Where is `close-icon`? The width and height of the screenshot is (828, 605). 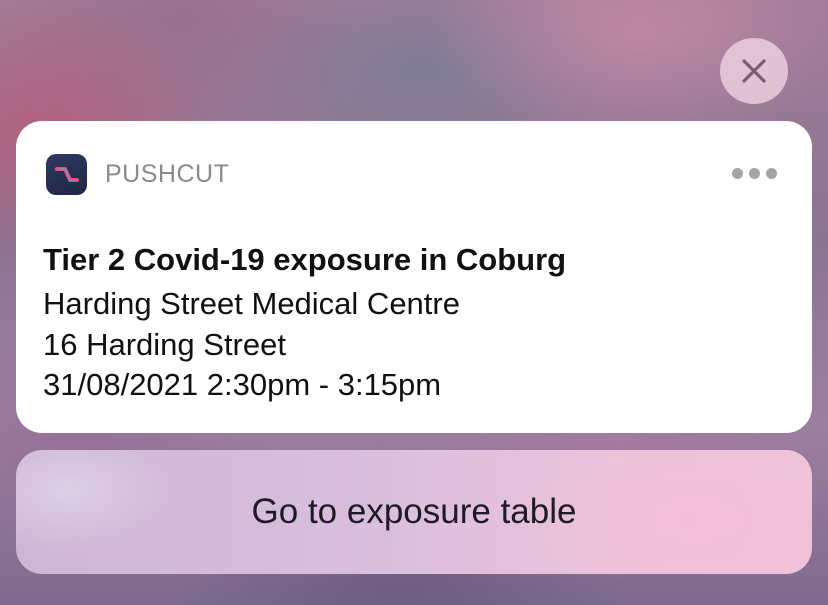
close-icon is located at coordinates (754, 71).